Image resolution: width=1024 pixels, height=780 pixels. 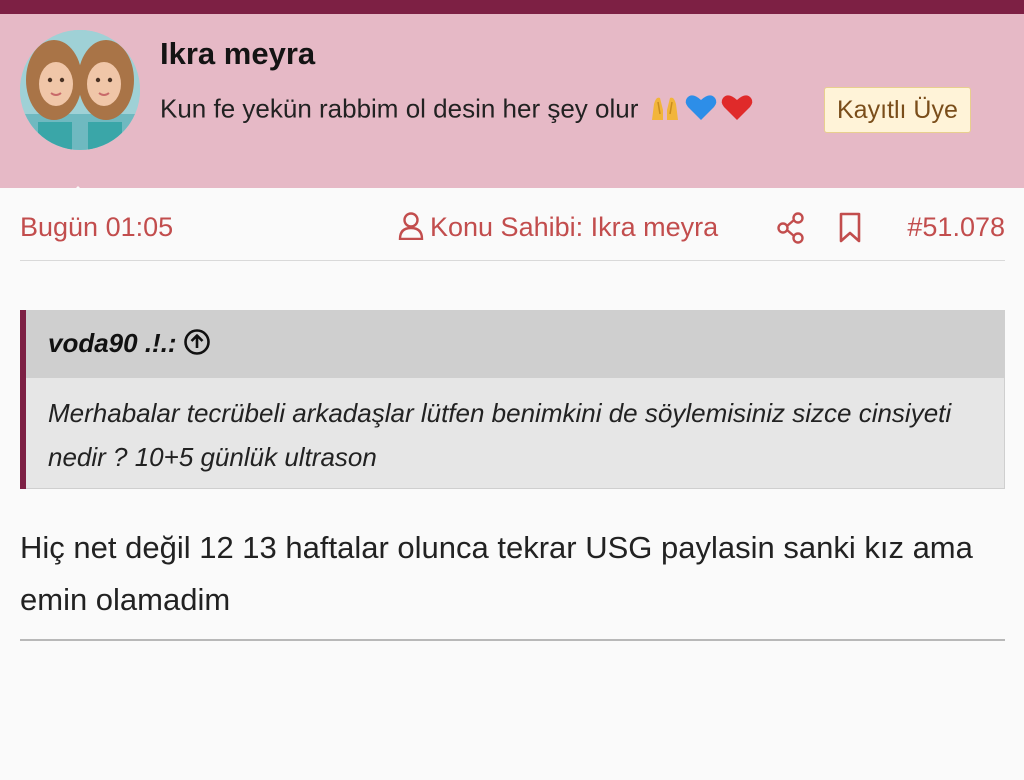 I want to click on quote-author-name: voda90 .!.:, so click(x=112, y=343).